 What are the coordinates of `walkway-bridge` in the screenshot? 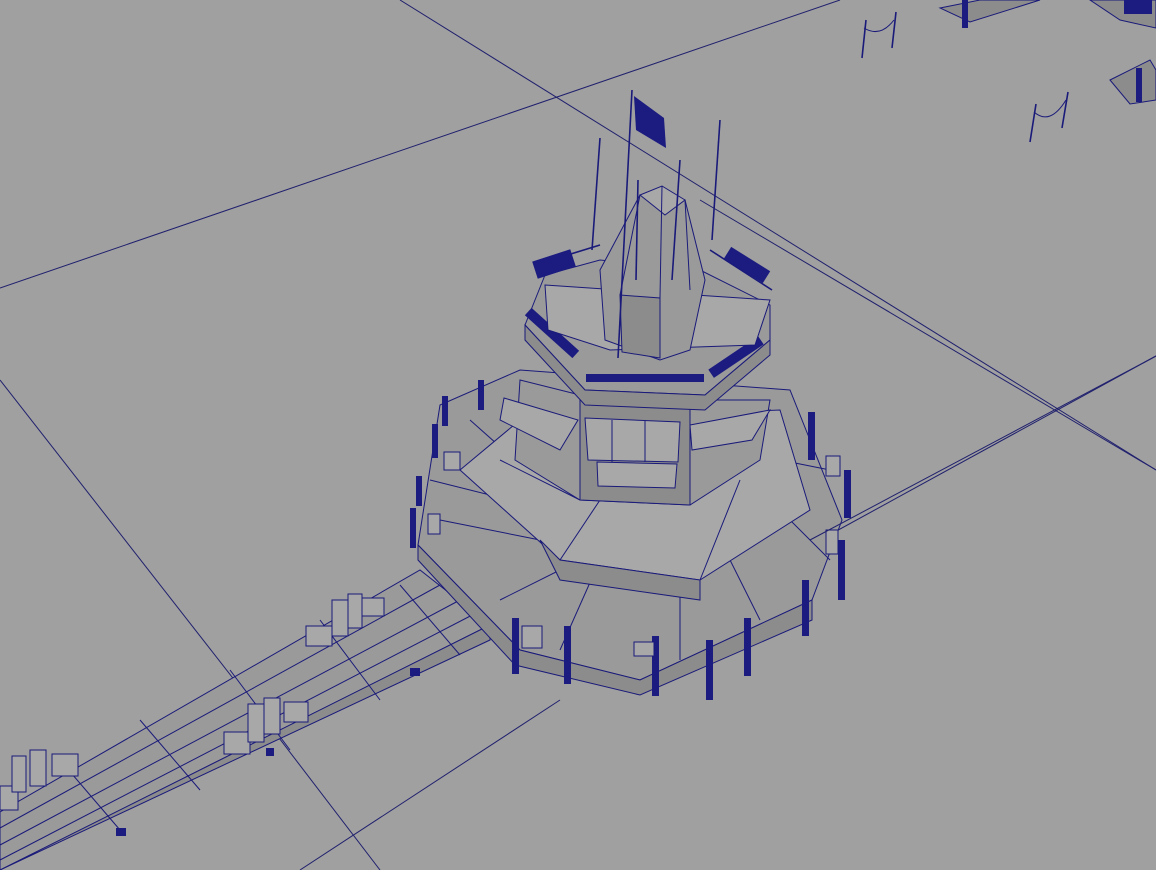 It's located at (245, 719).